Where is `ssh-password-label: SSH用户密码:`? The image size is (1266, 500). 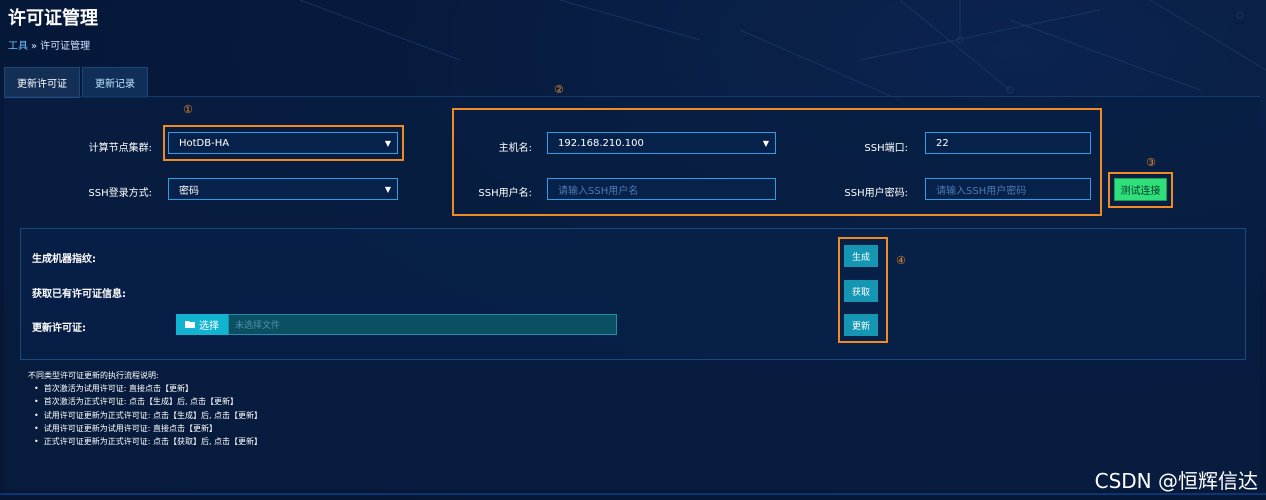 ssh-password-label: SSH用户密码: is located at coordinates (876, 193).